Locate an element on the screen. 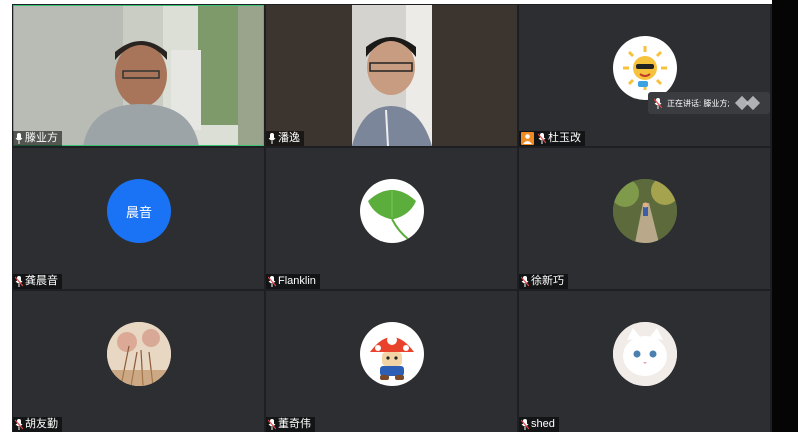 The width and height of the screenshot is (798, 432). name-tag: 胡友勤 is located at coordinates (37, 424).